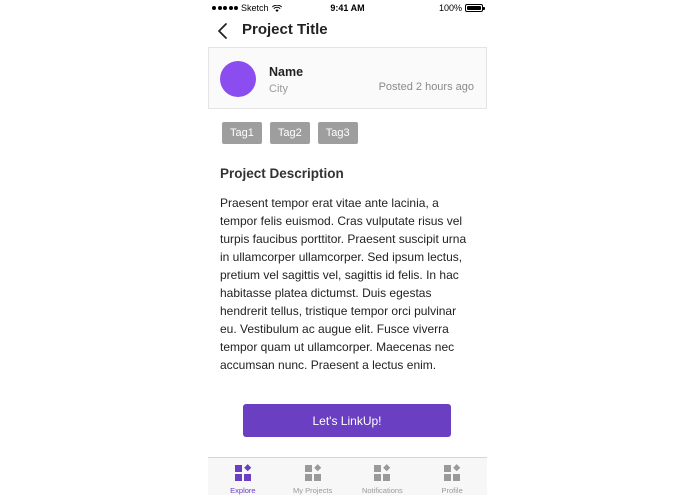 This screenshot has height=495, width=695. What do you see at coordinates (285, 29) in the screenshot?
I see `page-title: Project Title` at bounding box center [285, 29].